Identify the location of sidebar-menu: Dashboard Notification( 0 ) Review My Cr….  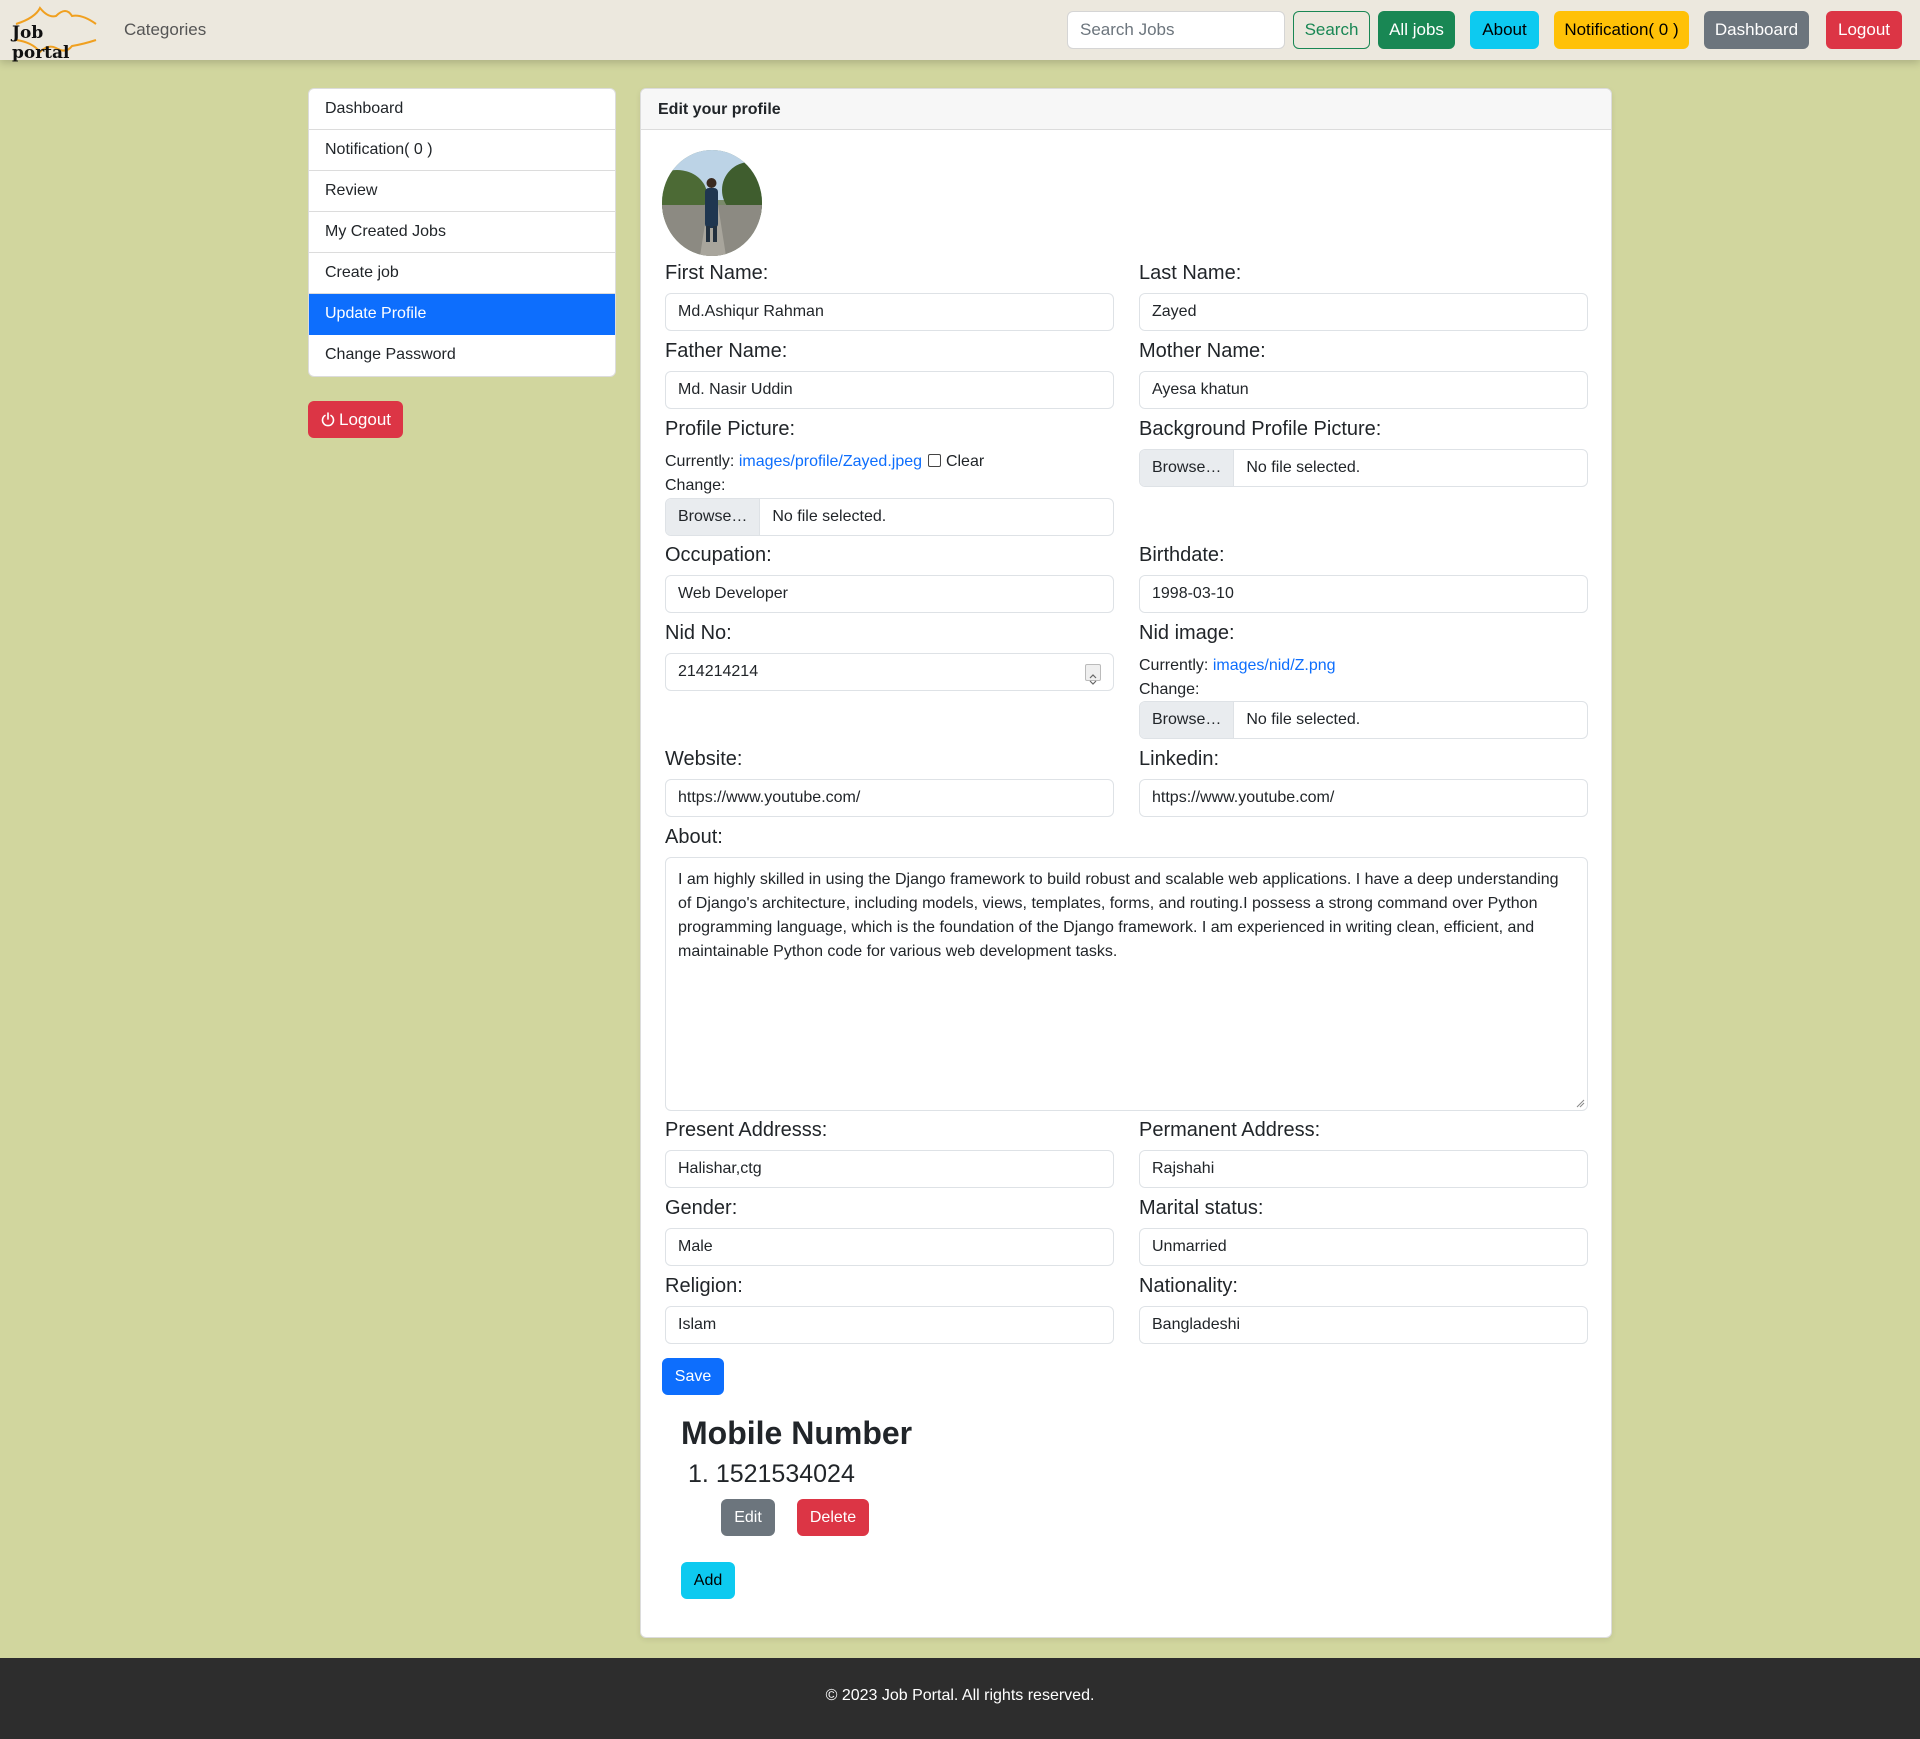
(462, 232).